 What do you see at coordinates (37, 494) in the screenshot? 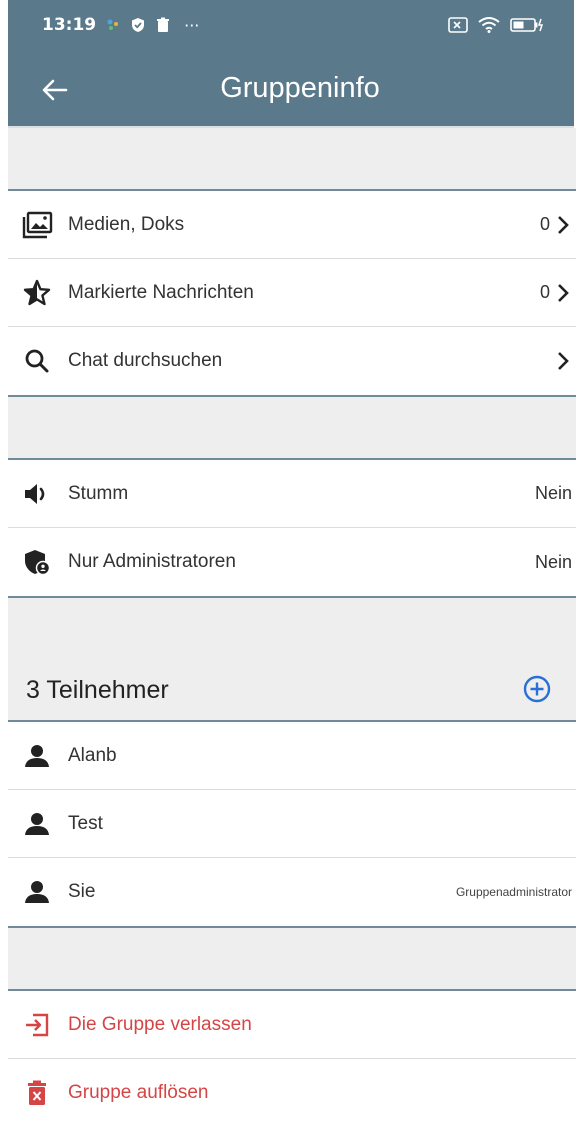
I see `speaker-icon` at bounding box center [37, 494].